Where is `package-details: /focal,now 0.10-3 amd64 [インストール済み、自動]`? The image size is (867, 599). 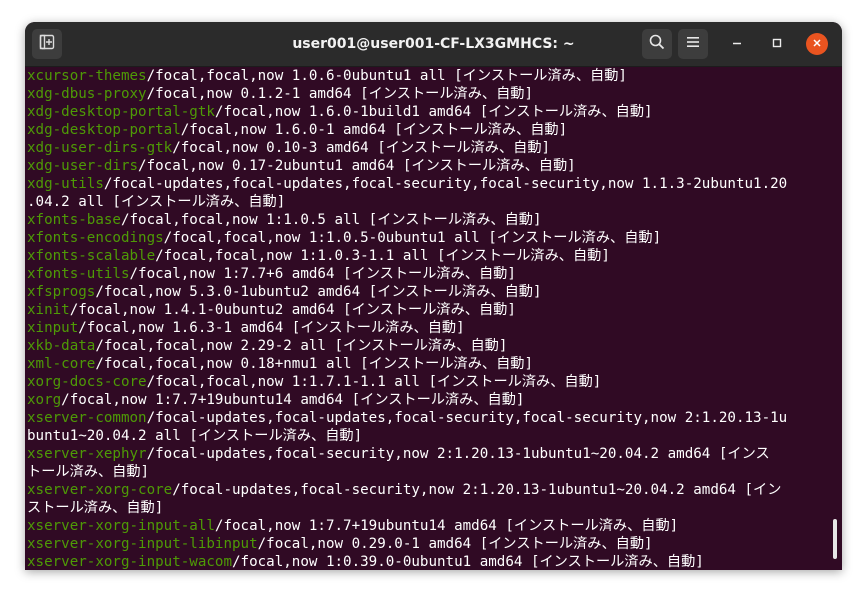 package-details: /focal,now 0.10-3 amd64 [インストール済み、自動] is located at coordinates (361, 148).